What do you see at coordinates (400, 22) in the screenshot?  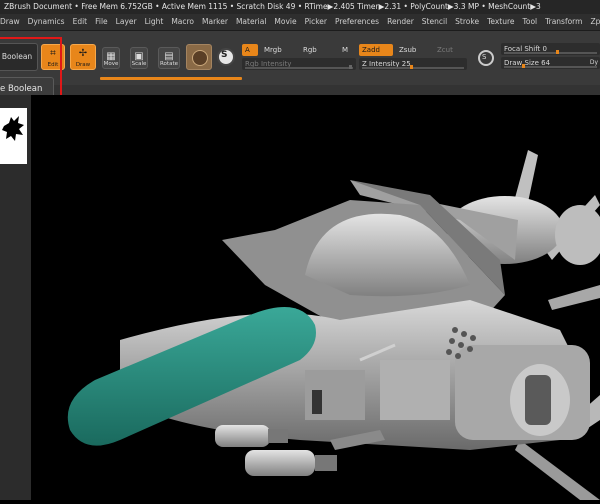 I see `menu-render: Render` at bounding box center [400, 22].